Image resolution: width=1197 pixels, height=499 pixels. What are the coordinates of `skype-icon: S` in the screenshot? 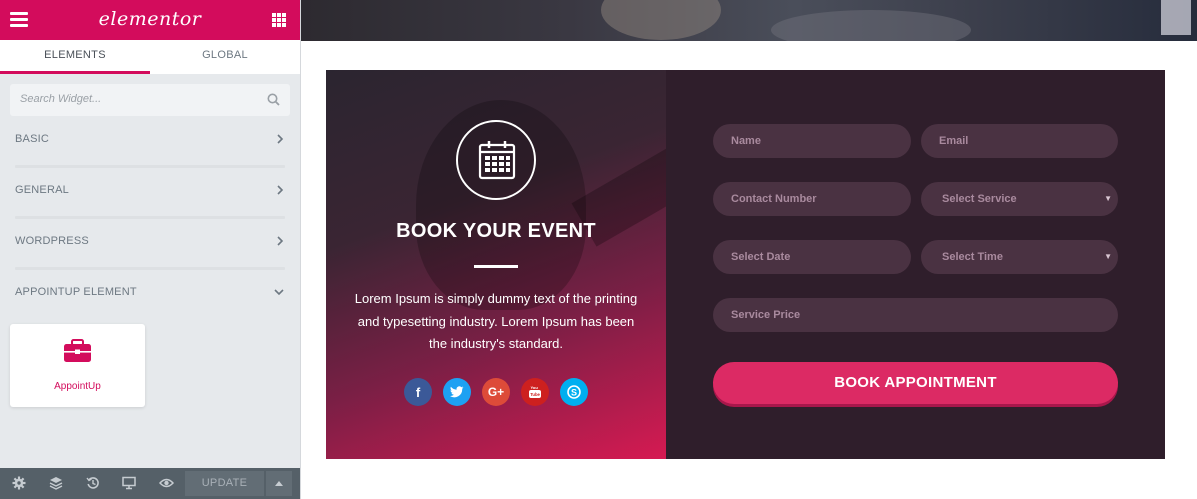 It's located at (574, 392).